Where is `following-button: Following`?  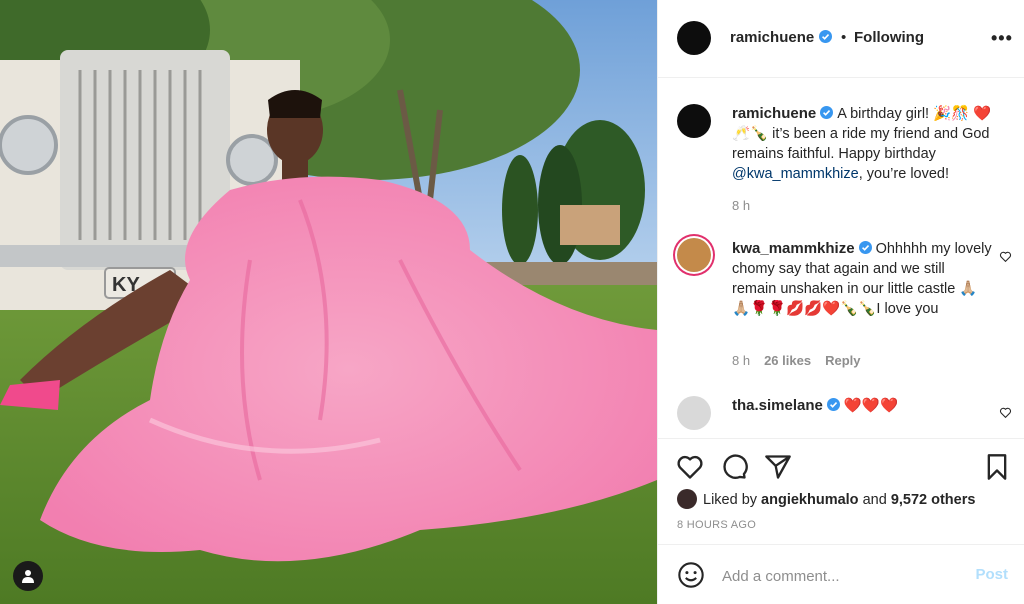 following-button: Following is located at coordinates (889, 37).